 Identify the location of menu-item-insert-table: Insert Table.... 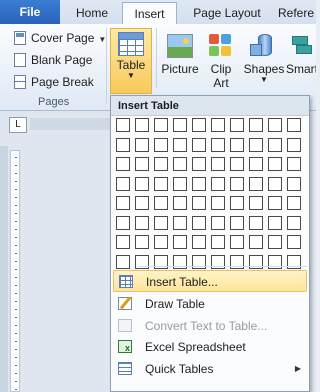
(210, 281).